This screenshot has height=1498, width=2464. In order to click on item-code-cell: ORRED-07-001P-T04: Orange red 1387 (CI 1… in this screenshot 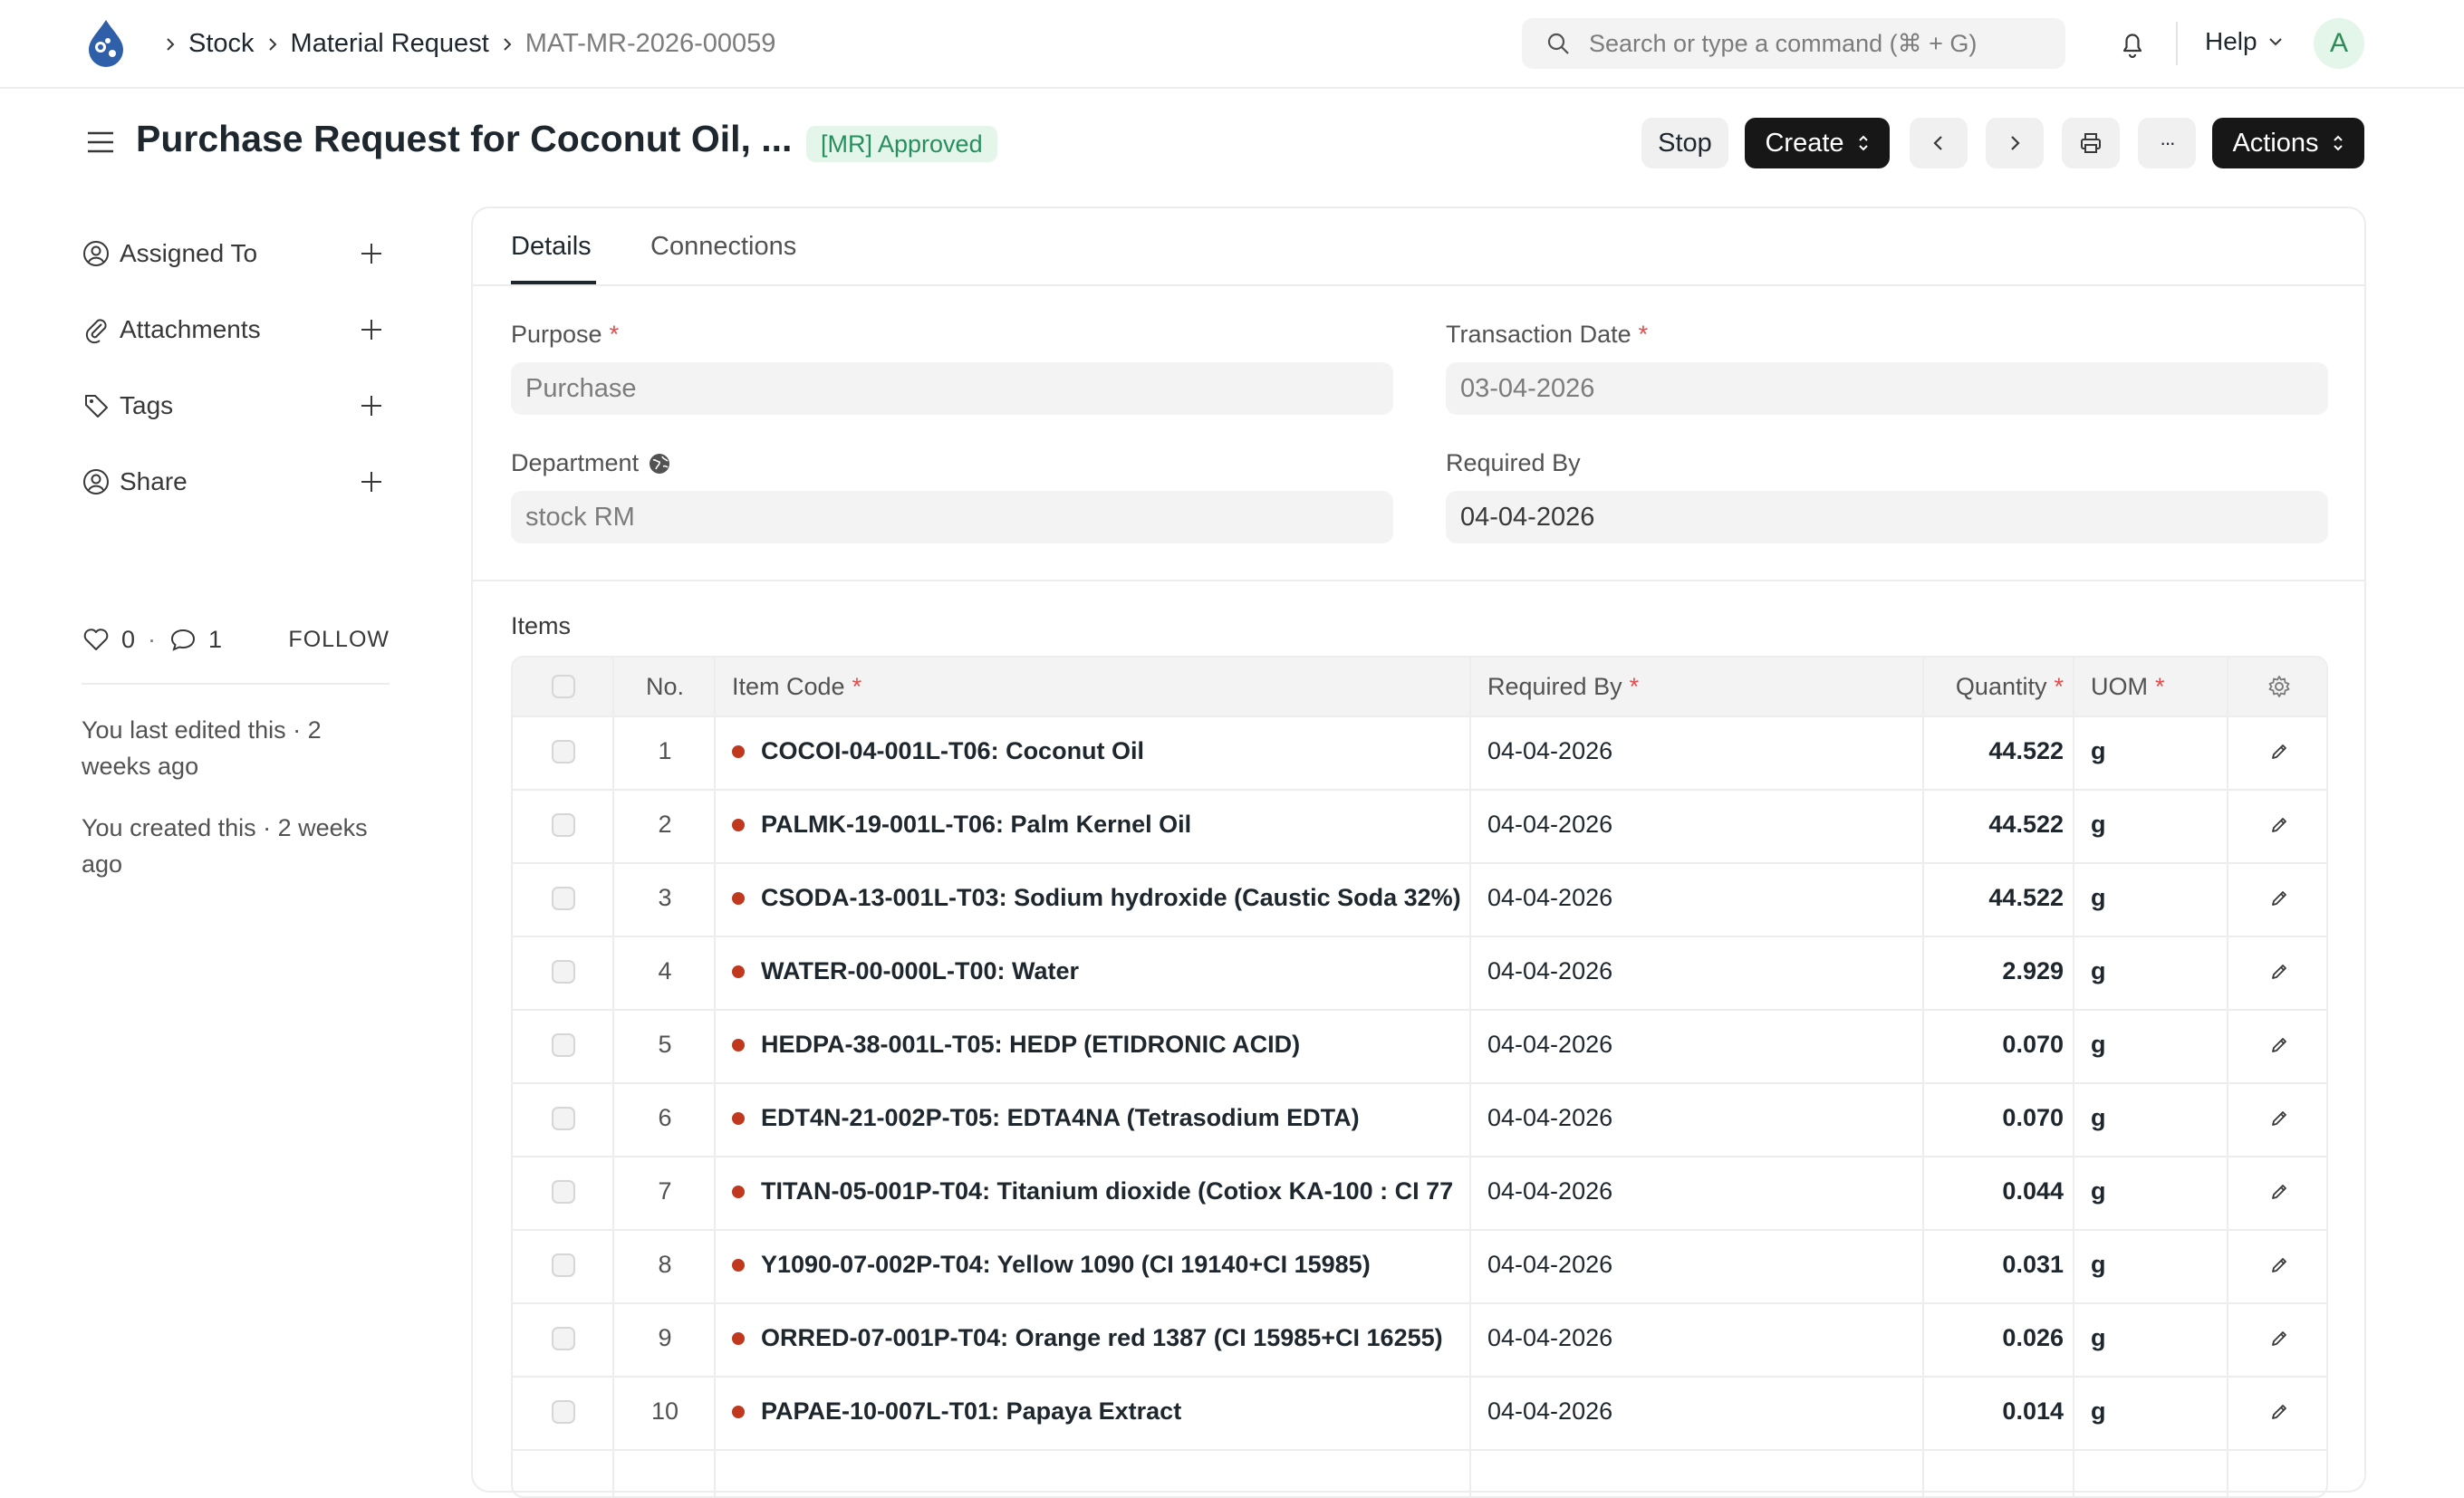, I will do `click(1093, 1338)`.